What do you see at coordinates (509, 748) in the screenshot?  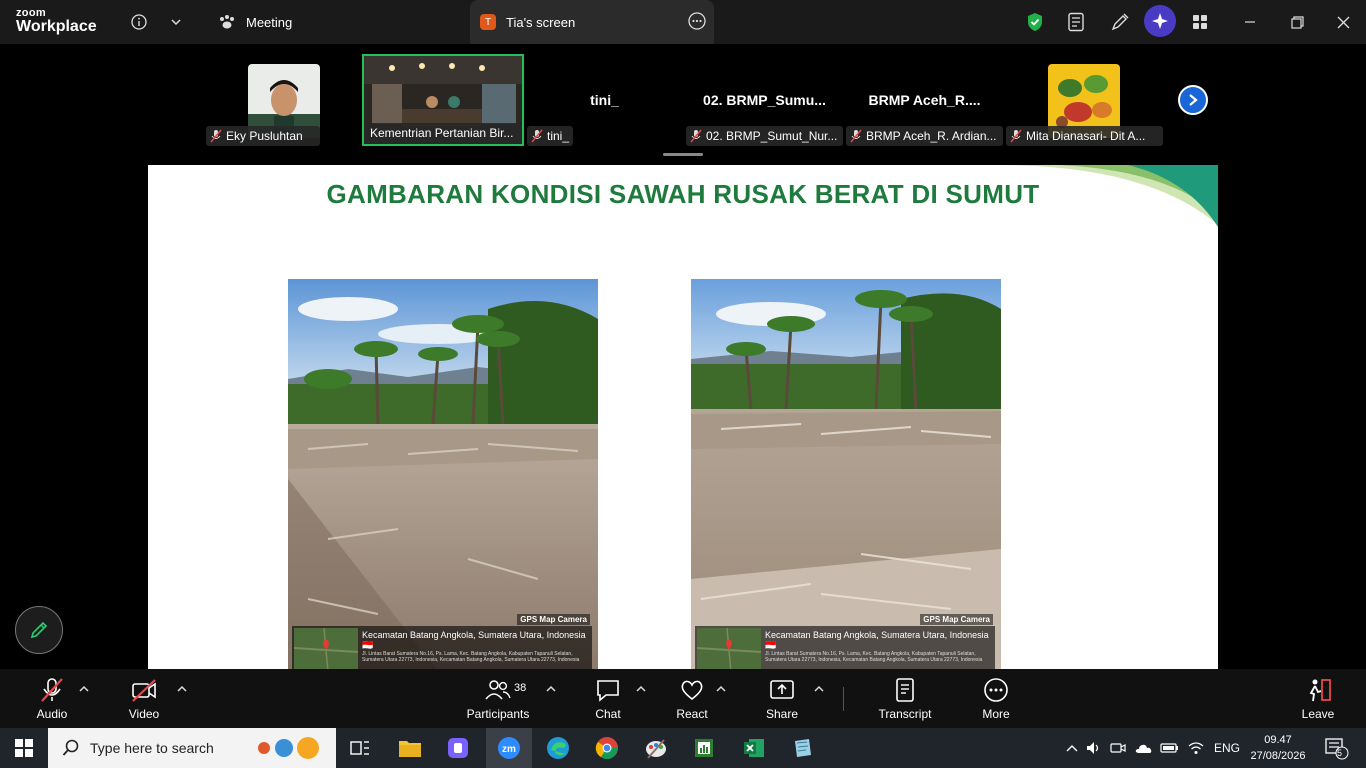 I see `zoom-app-icon: zm` at bounding box center [509, 748].